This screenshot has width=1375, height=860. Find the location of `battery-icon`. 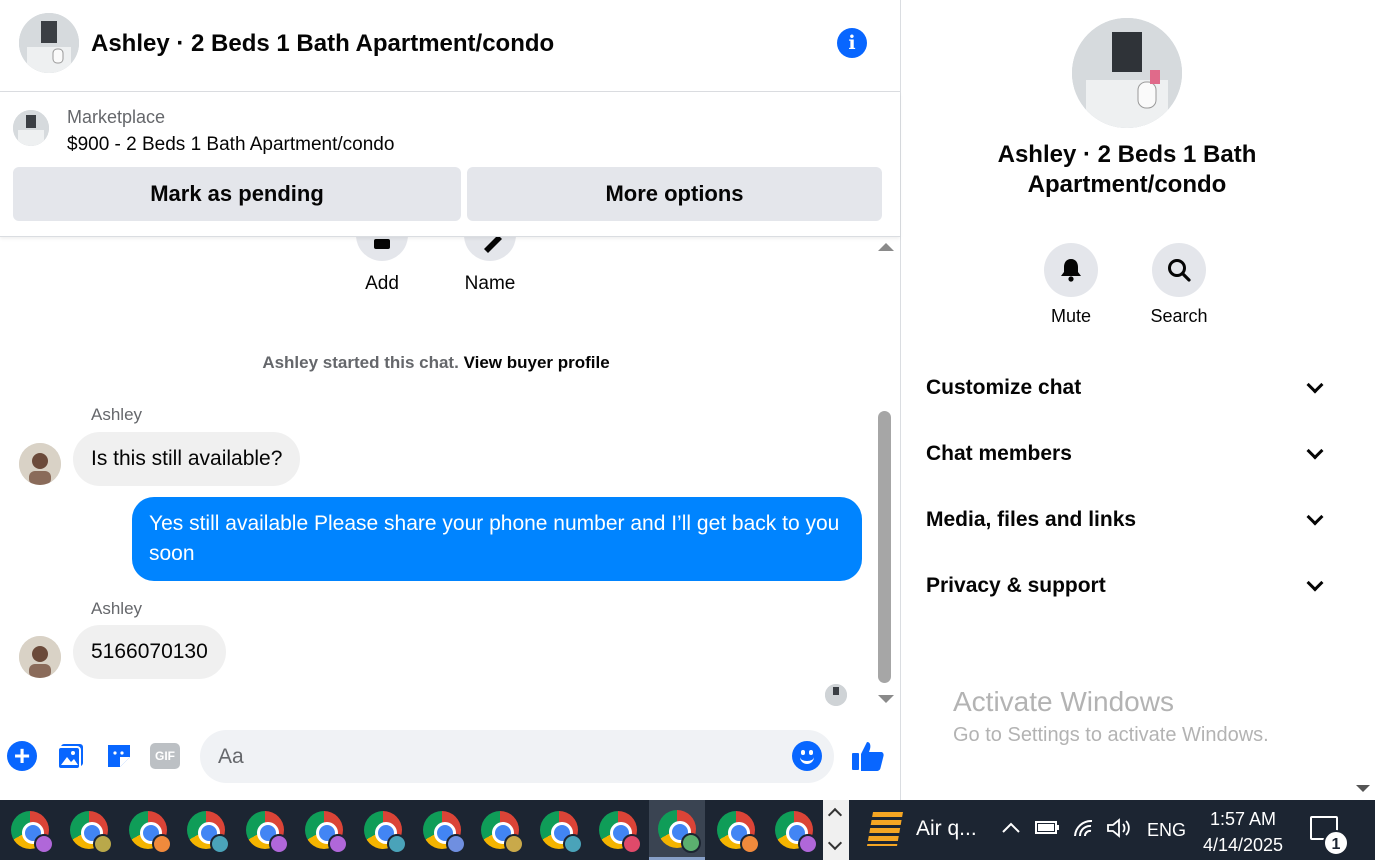

battery-icon is located at coordinates (1047, 829).